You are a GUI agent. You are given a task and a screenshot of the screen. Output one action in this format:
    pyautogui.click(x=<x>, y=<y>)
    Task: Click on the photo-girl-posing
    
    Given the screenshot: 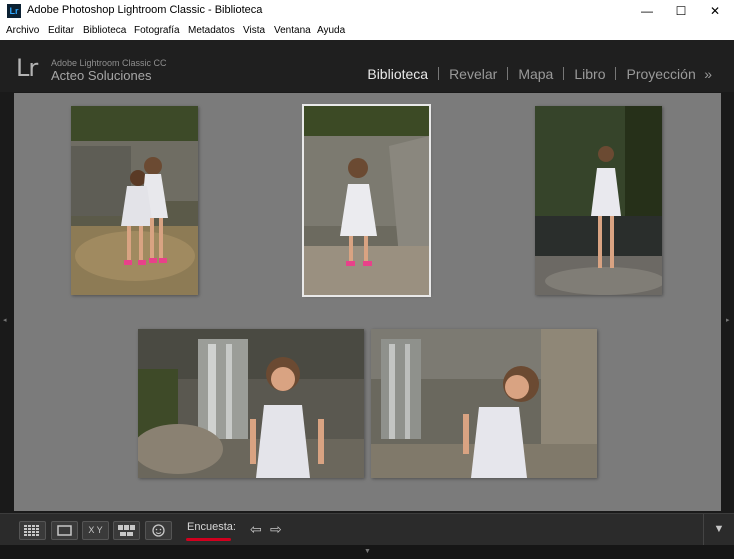 What is the action you would take?
    pyautogui.click(x=484, y=403)
    